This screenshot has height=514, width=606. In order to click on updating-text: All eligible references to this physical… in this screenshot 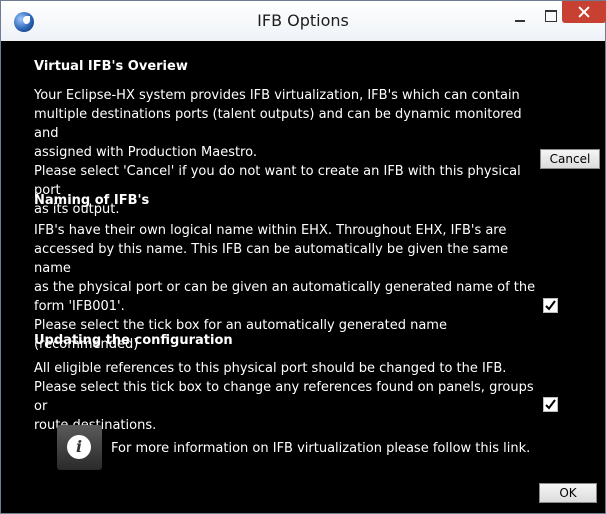, I will do `click(289, 397)`.